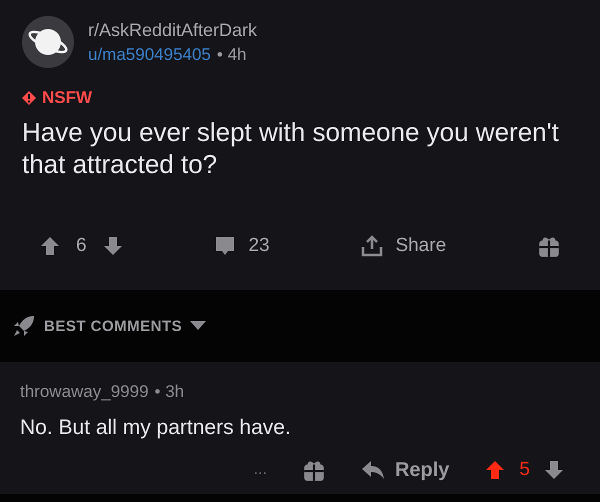  I want to click on comment-count: 23, so click(259, 246).